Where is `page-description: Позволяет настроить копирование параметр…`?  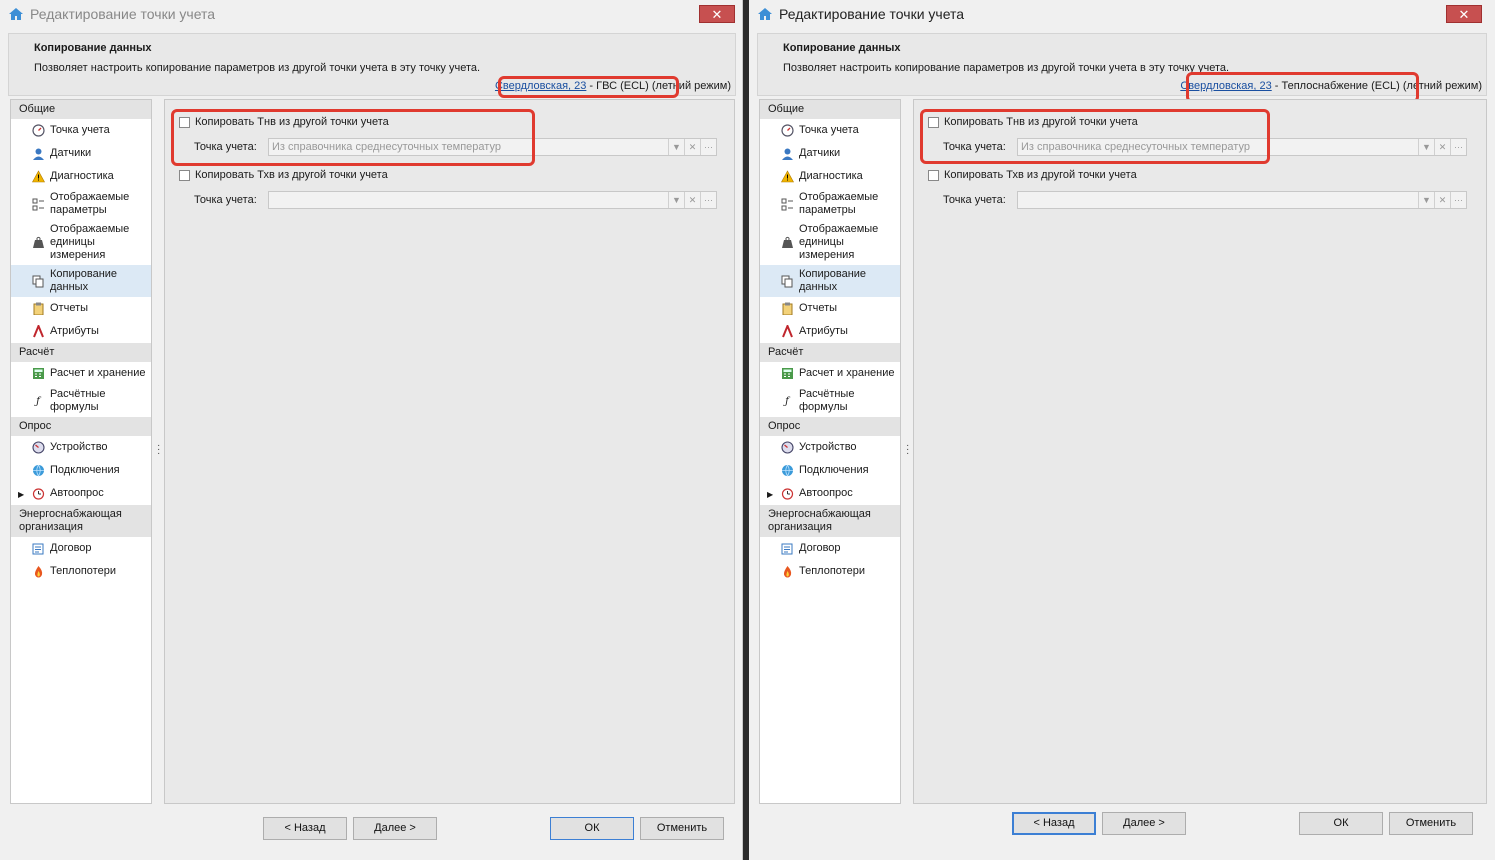
page-description: Позволяет настроить копирование параметр… is located at coordinates (257, 68).